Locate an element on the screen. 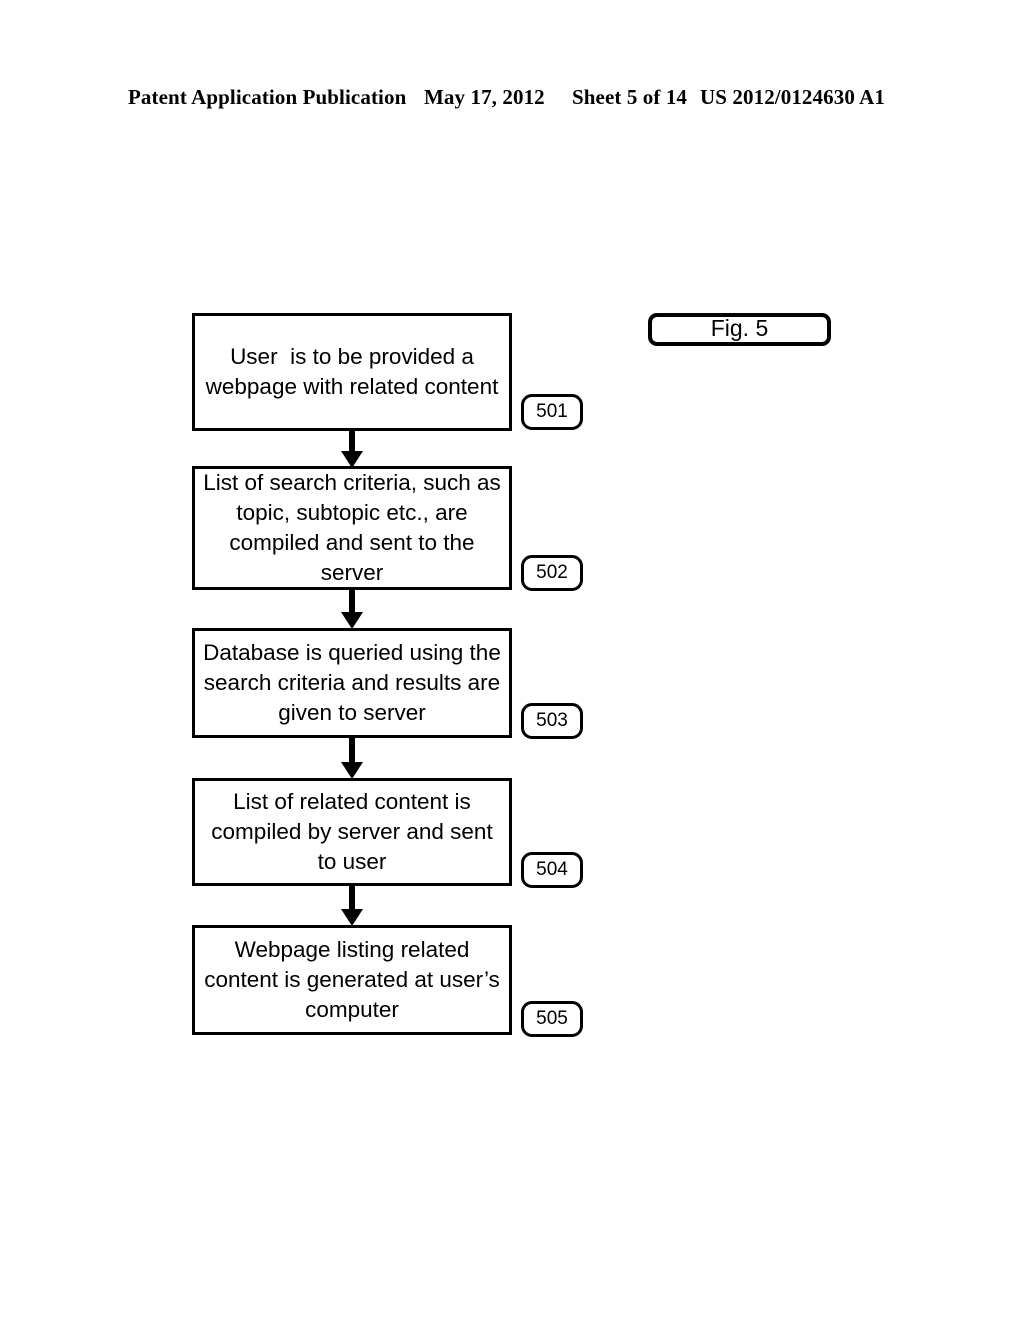  figure-label: Fig. 5 is located at coordinates (739, 329).